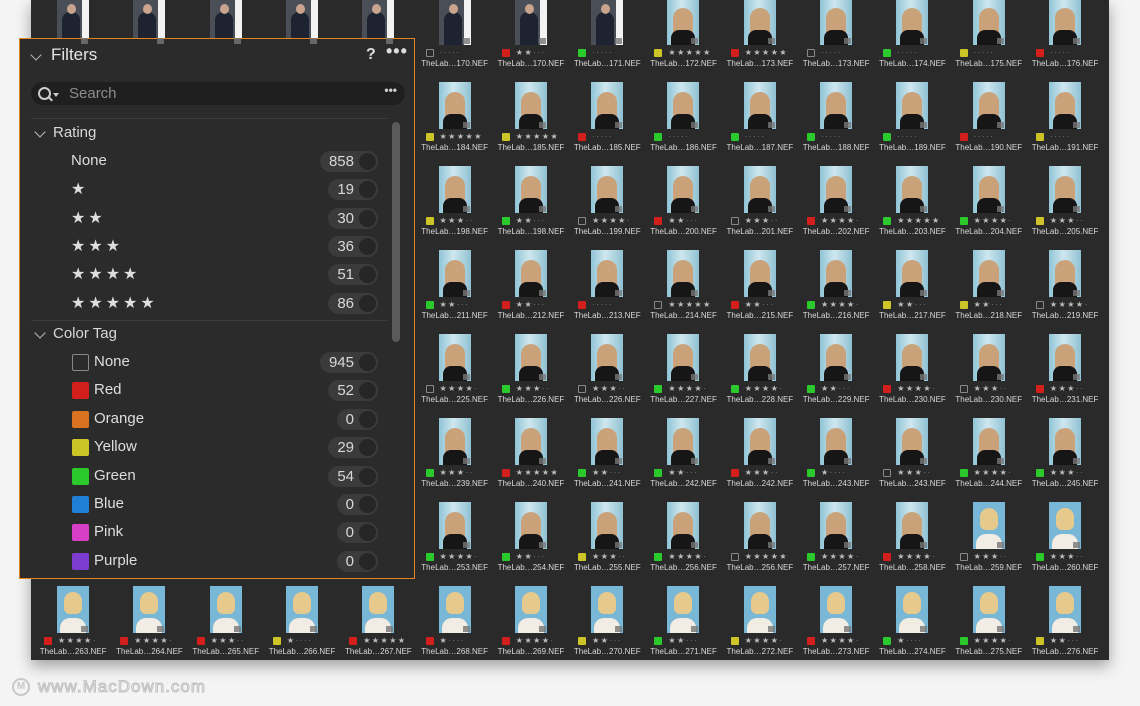  What do you see at coordinates (452, 641) in the screenshot?
I see `star-rating: ★····` at bounding box center [452, 641].